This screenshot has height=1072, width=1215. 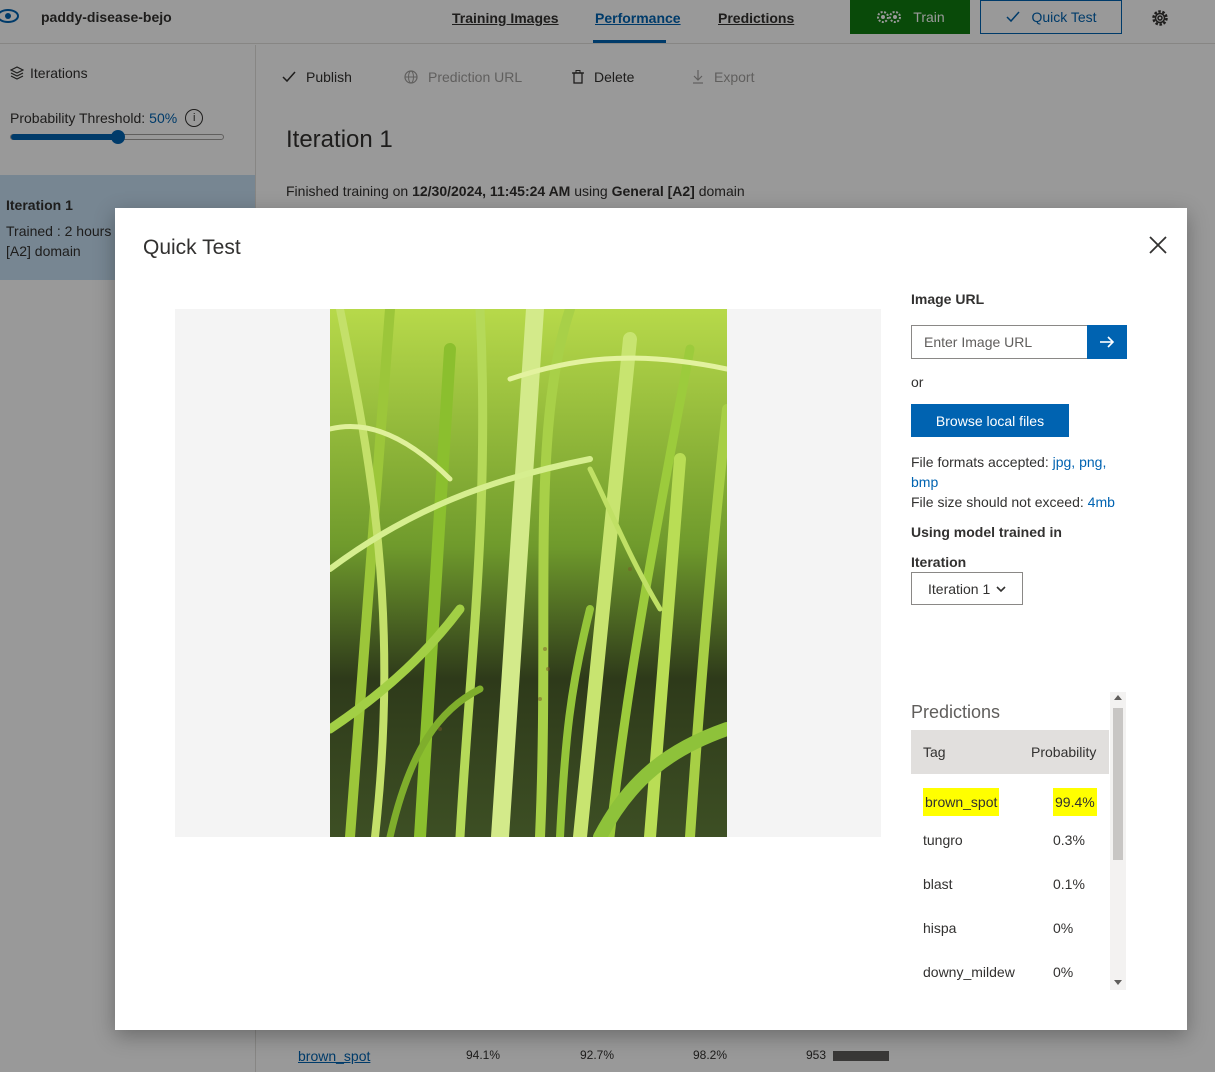 What do you see at coordinates (939, 562) in the screenshot?
I see `iteration-dropdown-label: Iteration` at bounding box center [939, 562].